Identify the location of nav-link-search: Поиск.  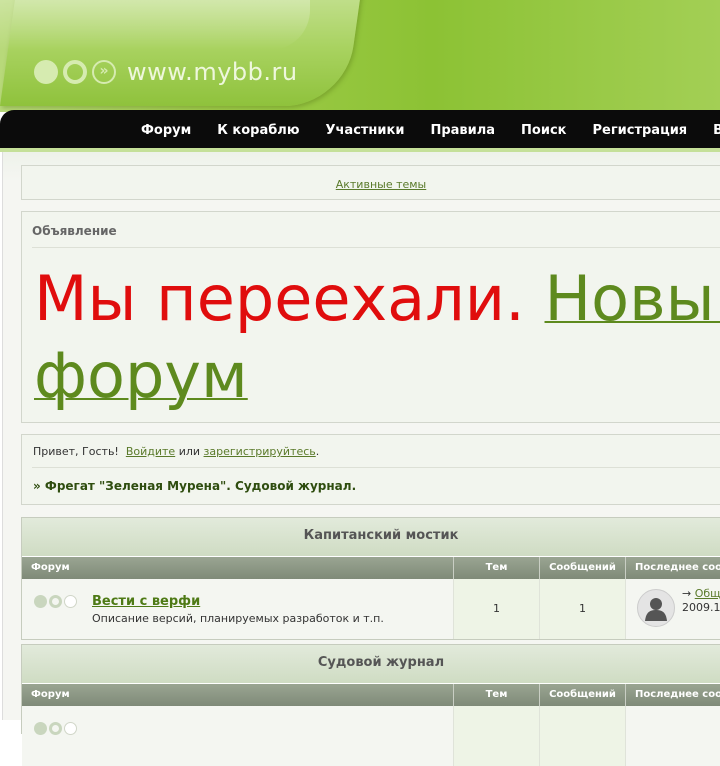
(543, 130).